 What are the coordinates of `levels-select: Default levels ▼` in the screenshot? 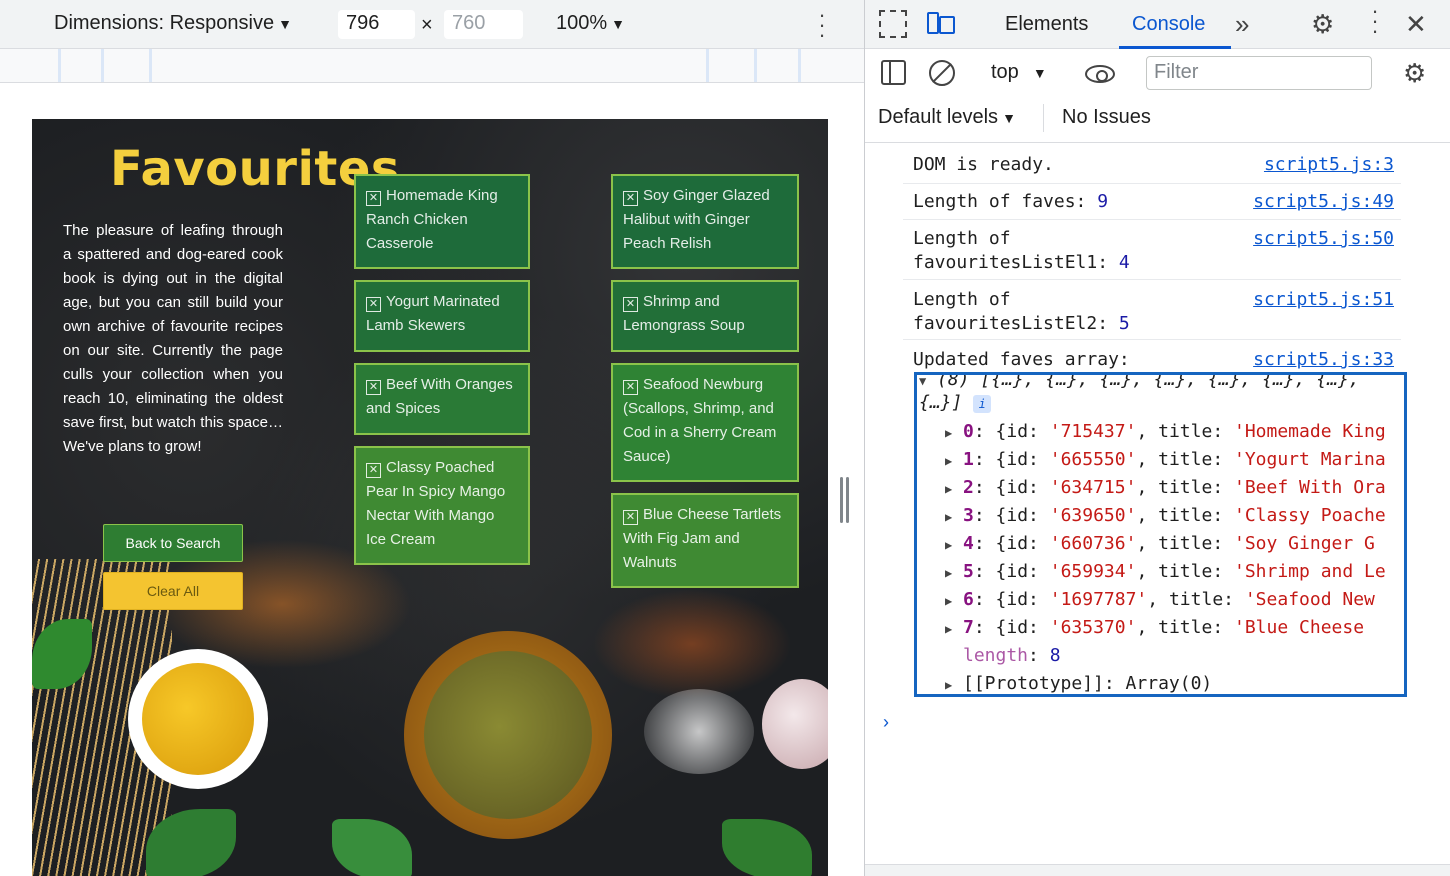 It's located at (947, 117).